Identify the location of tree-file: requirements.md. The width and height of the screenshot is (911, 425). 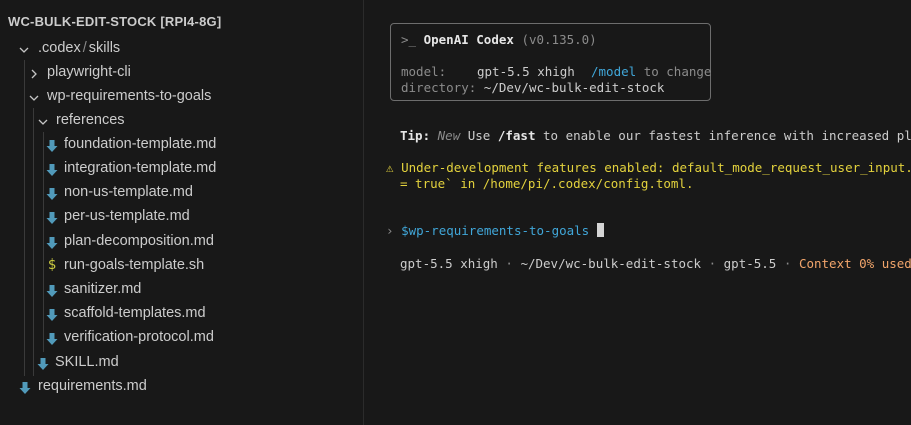
(181, 386).